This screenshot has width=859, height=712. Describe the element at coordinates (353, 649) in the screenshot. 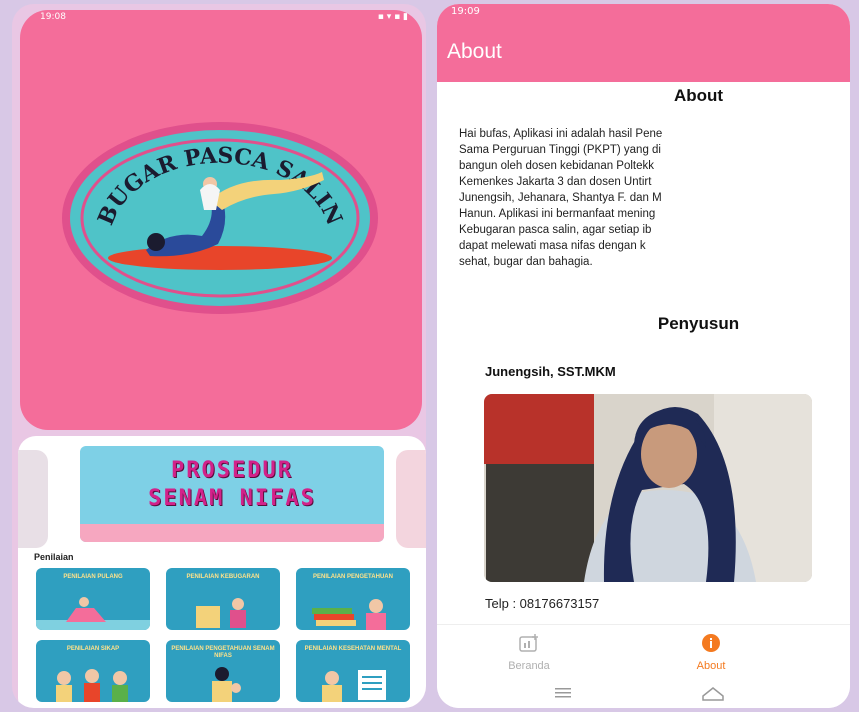

I see `tile-label: Penilaian Kesehatan Mental` at that location.